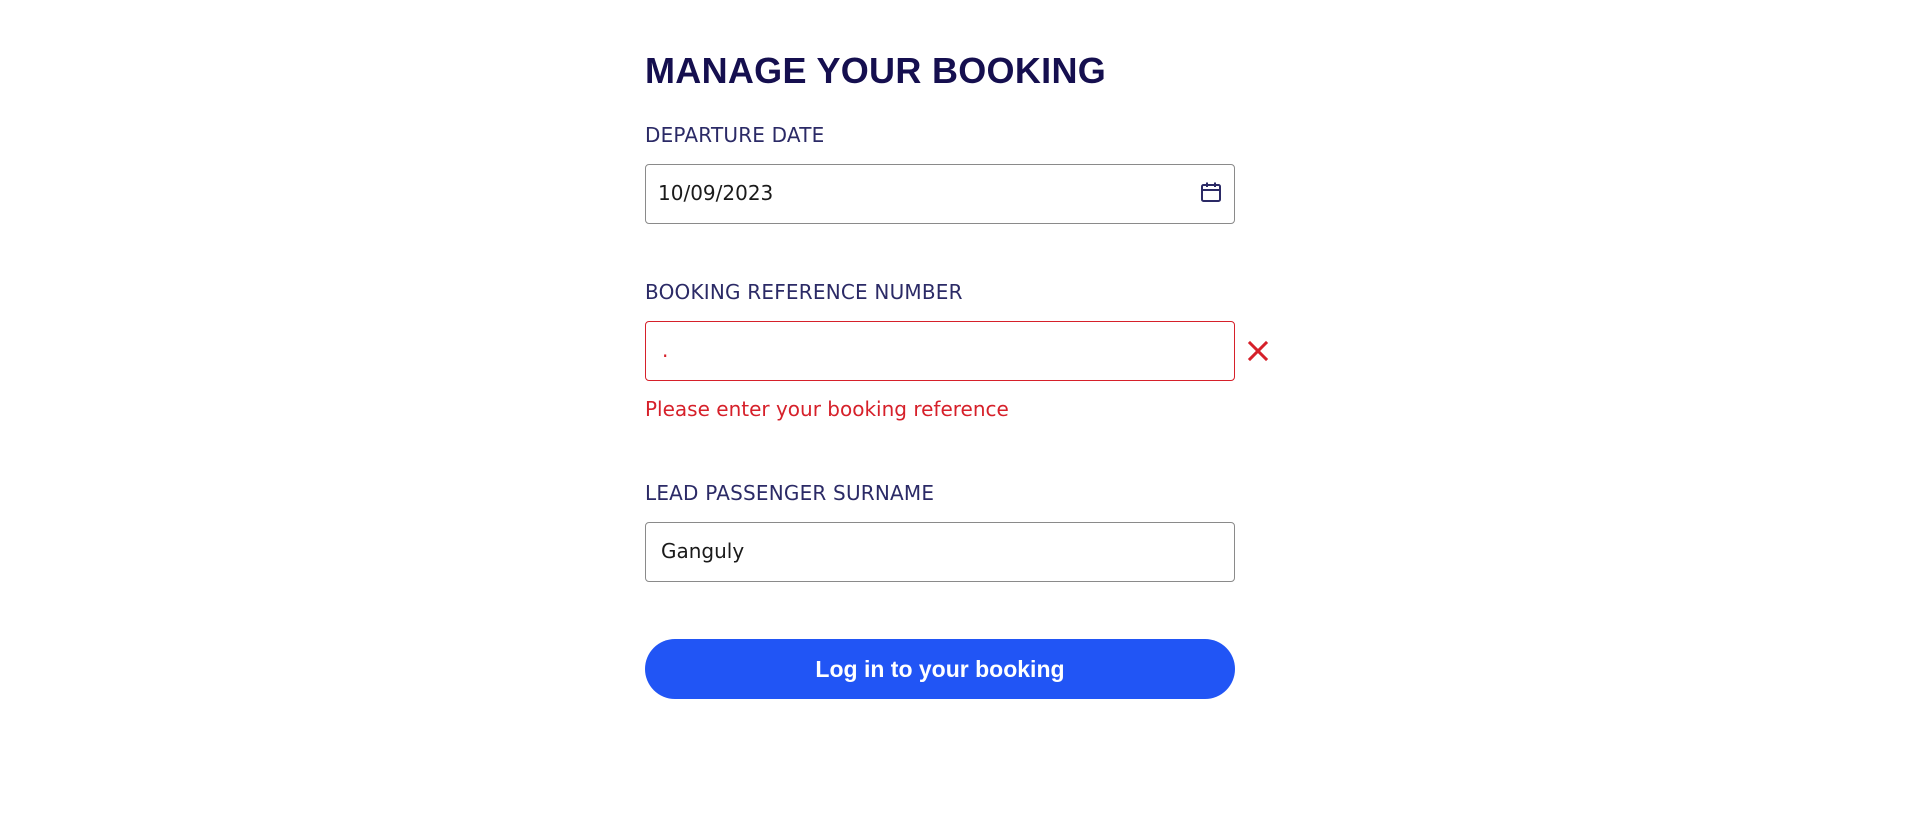 Image resolution: width=1920 pixels, height=825 pixels. Describe the element at coordinates (1258, 351) in the screenshot. I see `close-icon` at that location.